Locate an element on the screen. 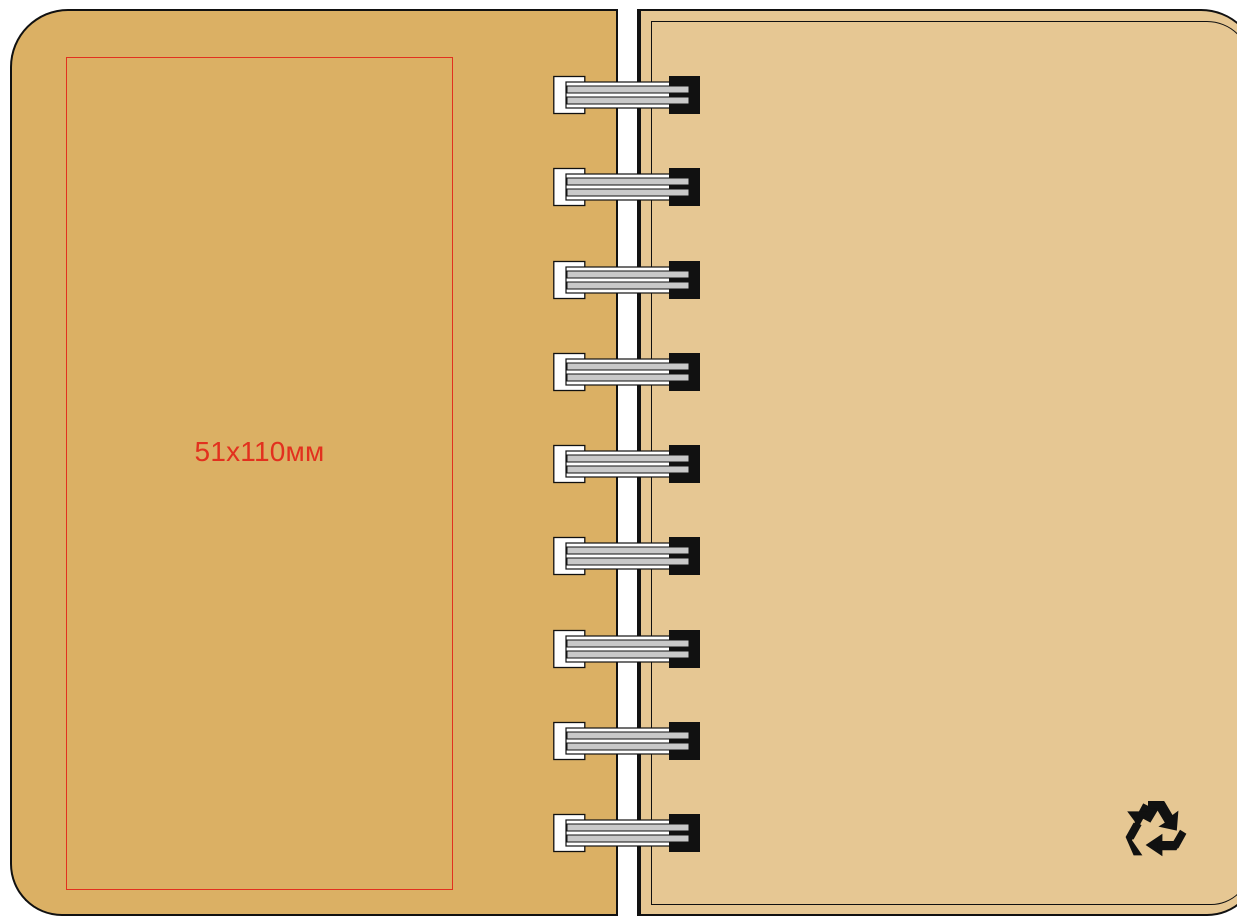 This screenshot has width=1237, height=917. recycle-icon is located at coordinates (1156, 829).